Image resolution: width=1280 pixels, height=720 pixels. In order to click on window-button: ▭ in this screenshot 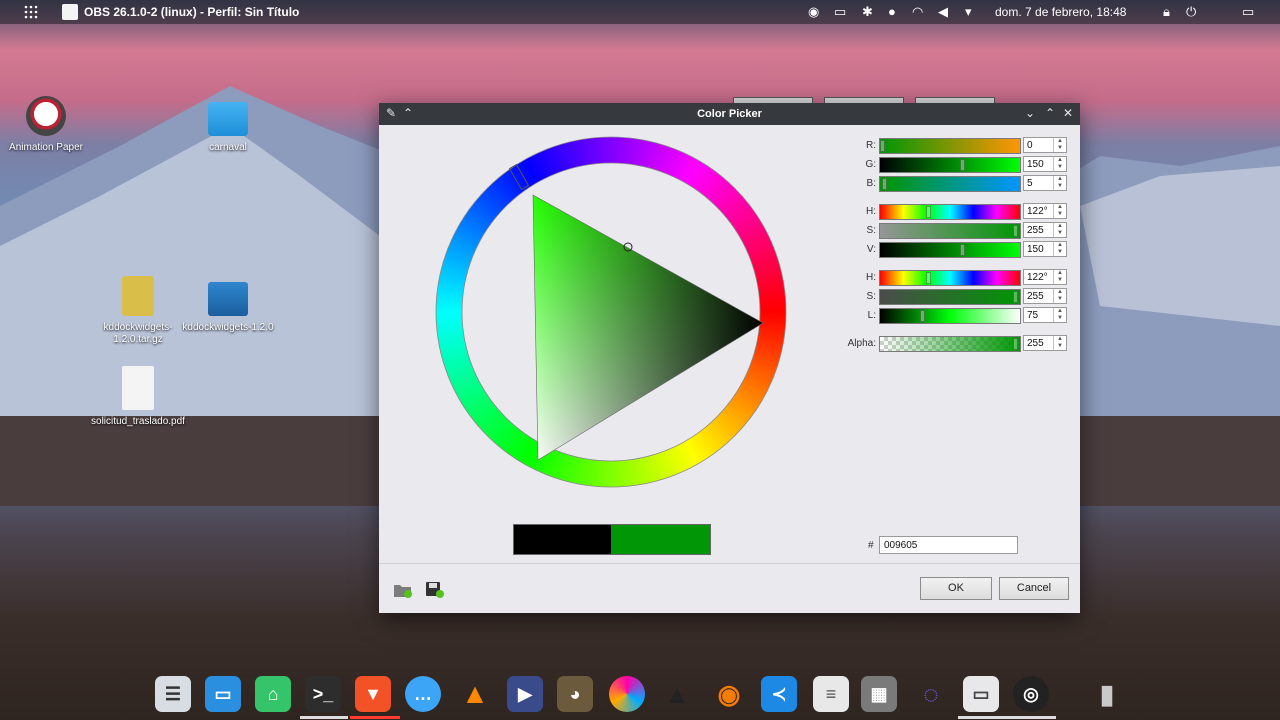, I will do `click(1248, 12)`.